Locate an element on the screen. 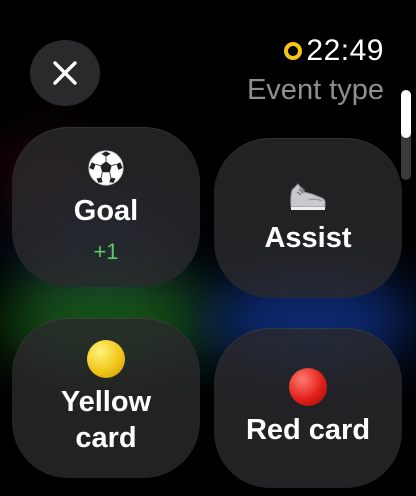  red-circle-icon is located at coordinates (308, 387).